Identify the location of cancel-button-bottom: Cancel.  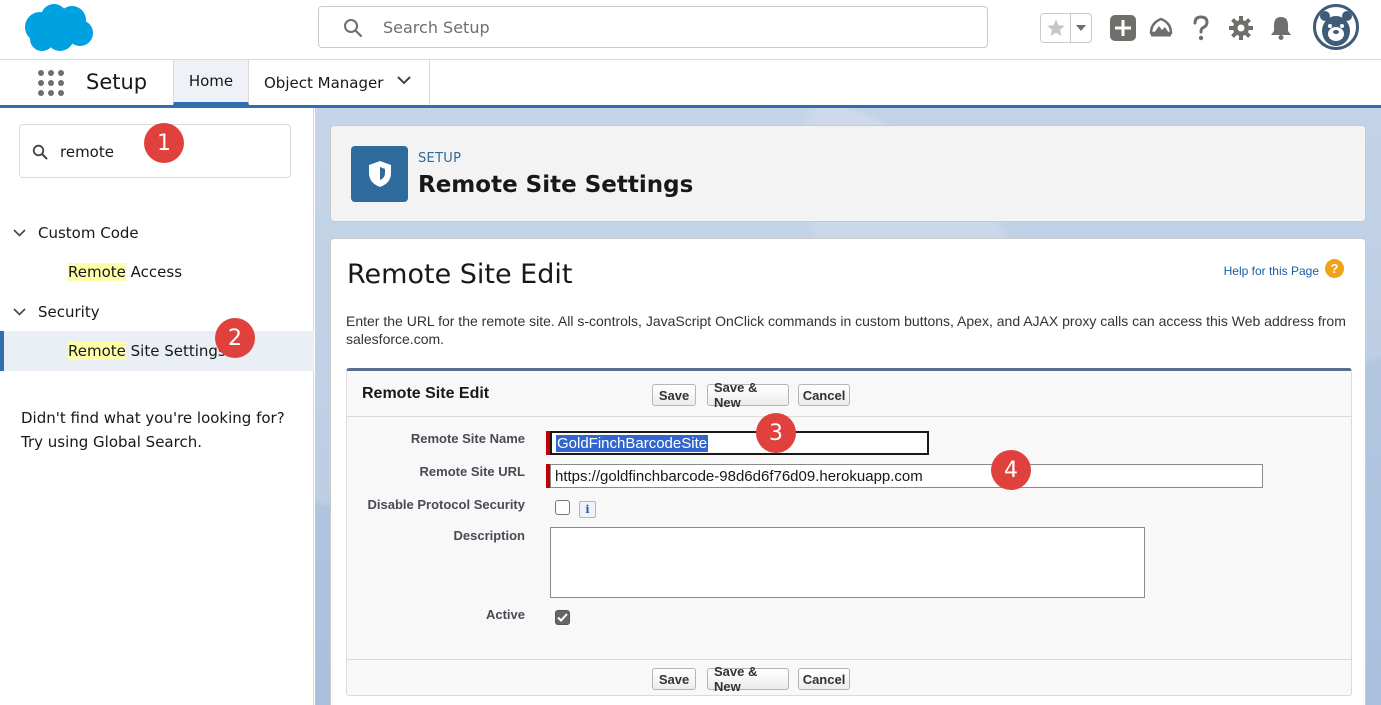
(824, 679).